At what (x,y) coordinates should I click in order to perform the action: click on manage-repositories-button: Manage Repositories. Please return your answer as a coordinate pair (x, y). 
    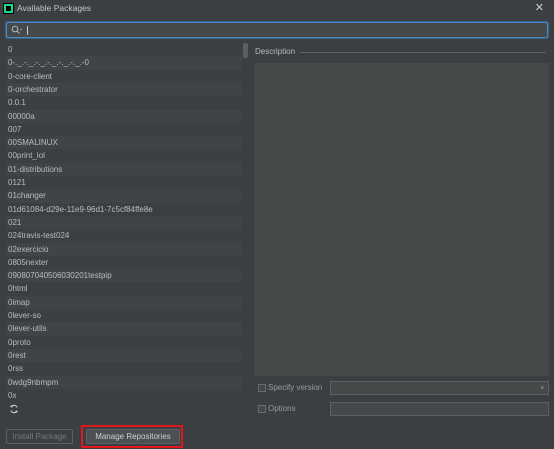
    Looking at the image, I should click on (133, 436).